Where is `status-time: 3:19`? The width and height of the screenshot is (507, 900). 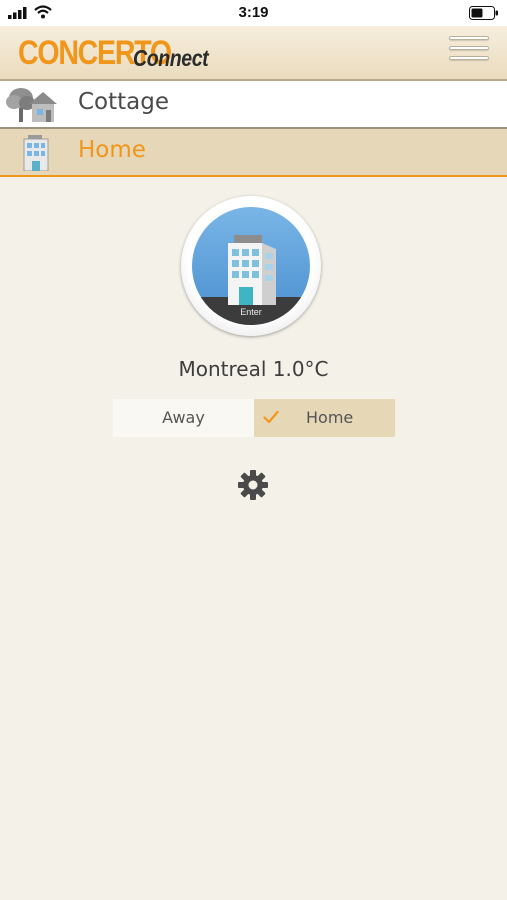 status-time: 3:19 is located at coordinates (253, 12).